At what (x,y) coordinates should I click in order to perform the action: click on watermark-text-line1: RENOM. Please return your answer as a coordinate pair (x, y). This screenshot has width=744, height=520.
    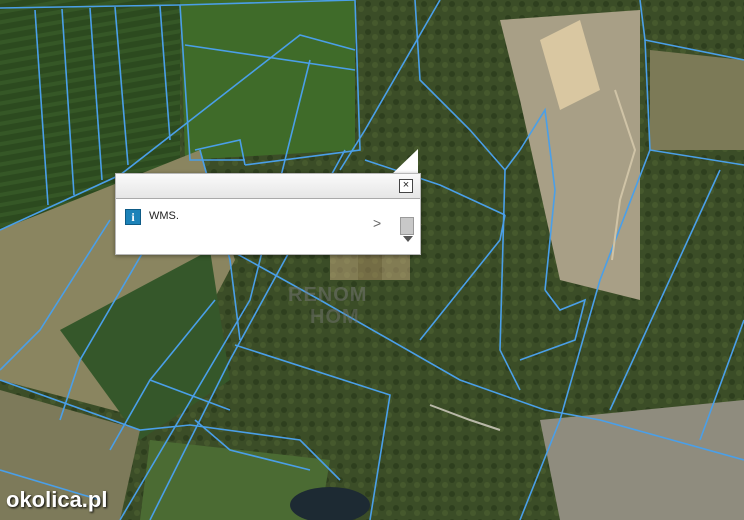
    Looking at the image, I should click on (328, 295).